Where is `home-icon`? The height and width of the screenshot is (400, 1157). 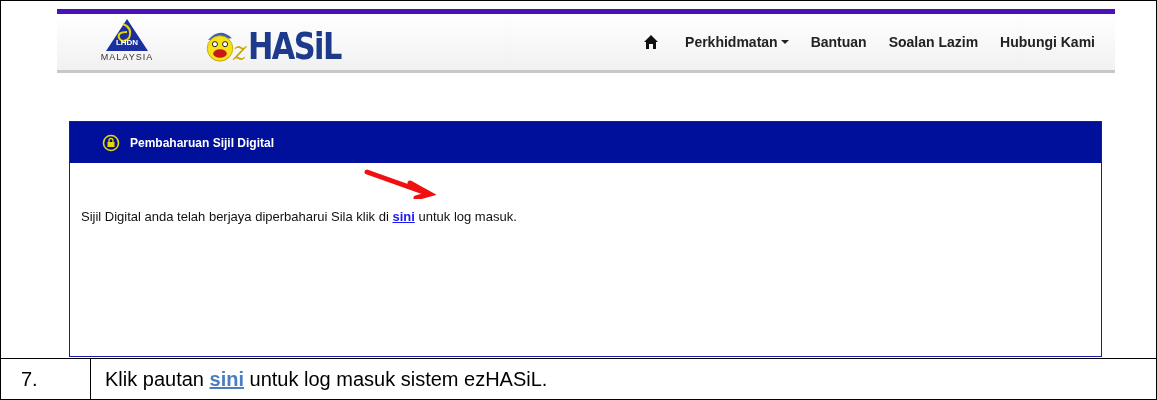
home-icon is located at coordinates (651, 42).